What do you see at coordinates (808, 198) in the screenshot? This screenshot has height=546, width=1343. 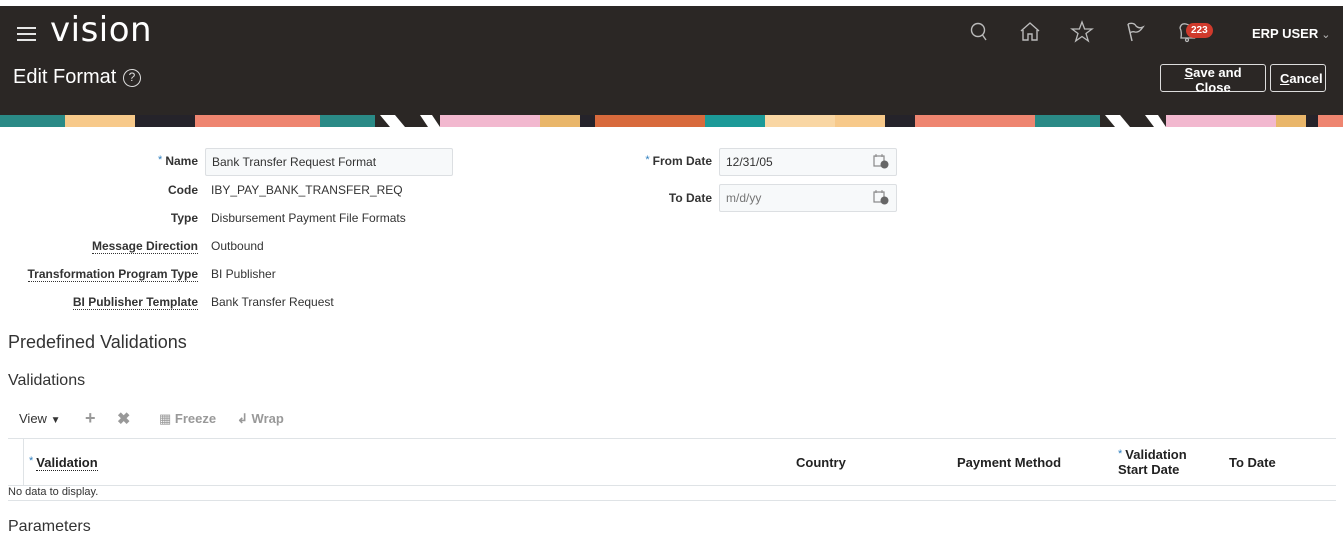 I see `to-date-input` at bounding box center [808, 198].